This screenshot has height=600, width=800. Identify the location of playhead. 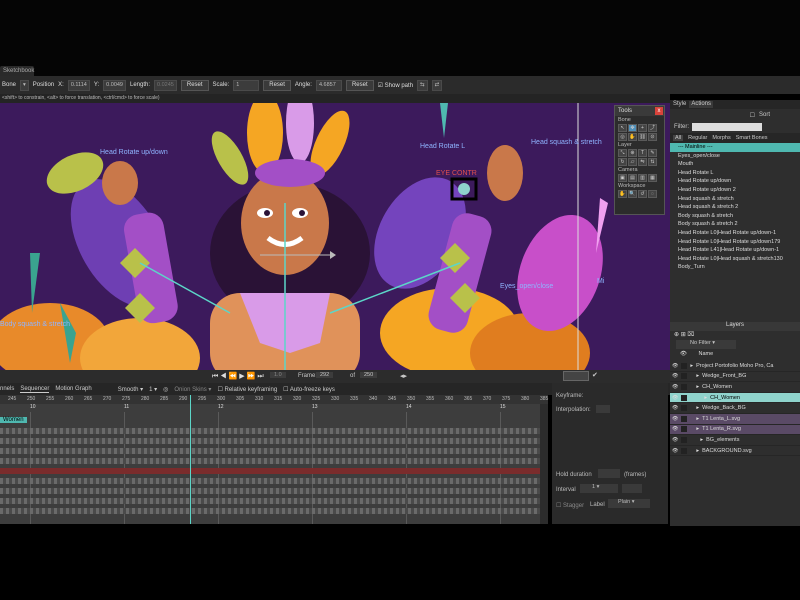
(190, 459).